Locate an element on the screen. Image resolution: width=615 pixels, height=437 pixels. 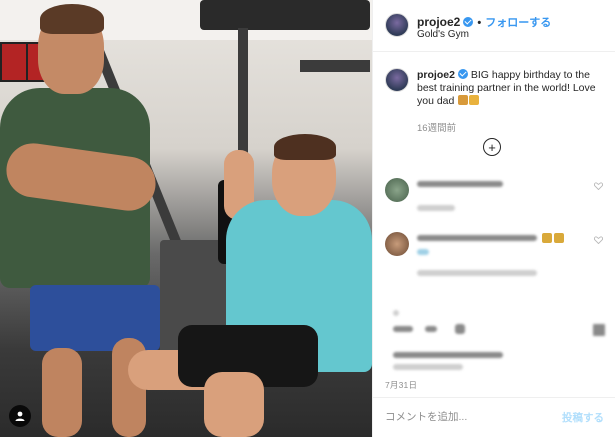
post-comment-button: 投稿する is located at coordinates (583, 417).